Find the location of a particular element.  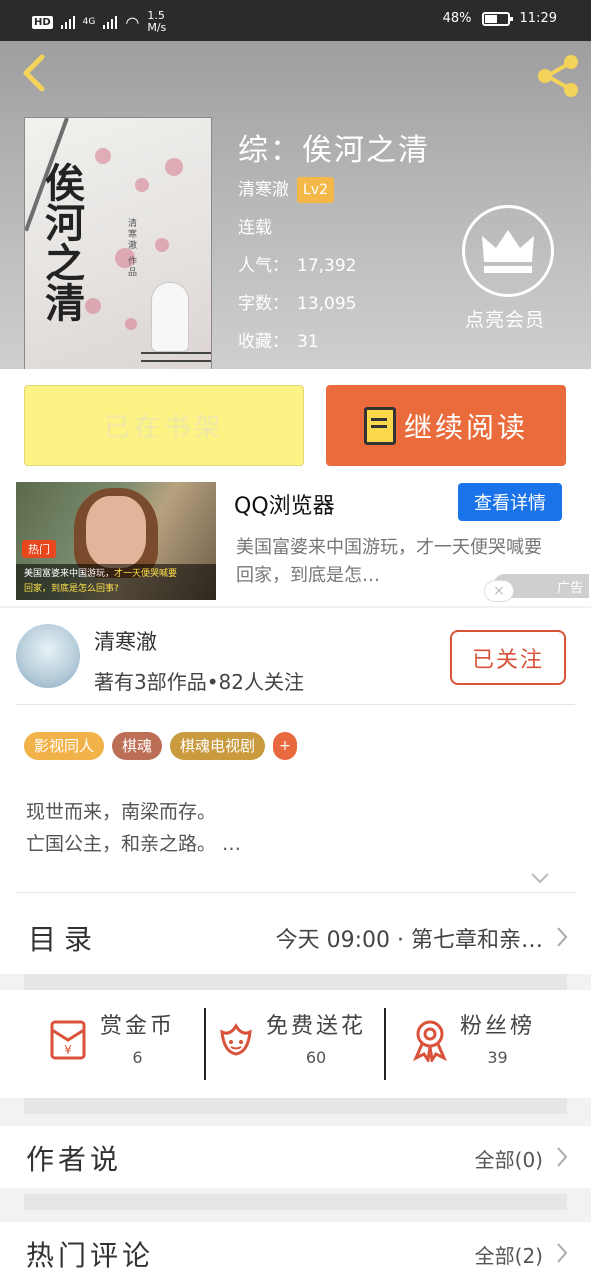

more-tags-button: + is located at coordinates (285, 746).